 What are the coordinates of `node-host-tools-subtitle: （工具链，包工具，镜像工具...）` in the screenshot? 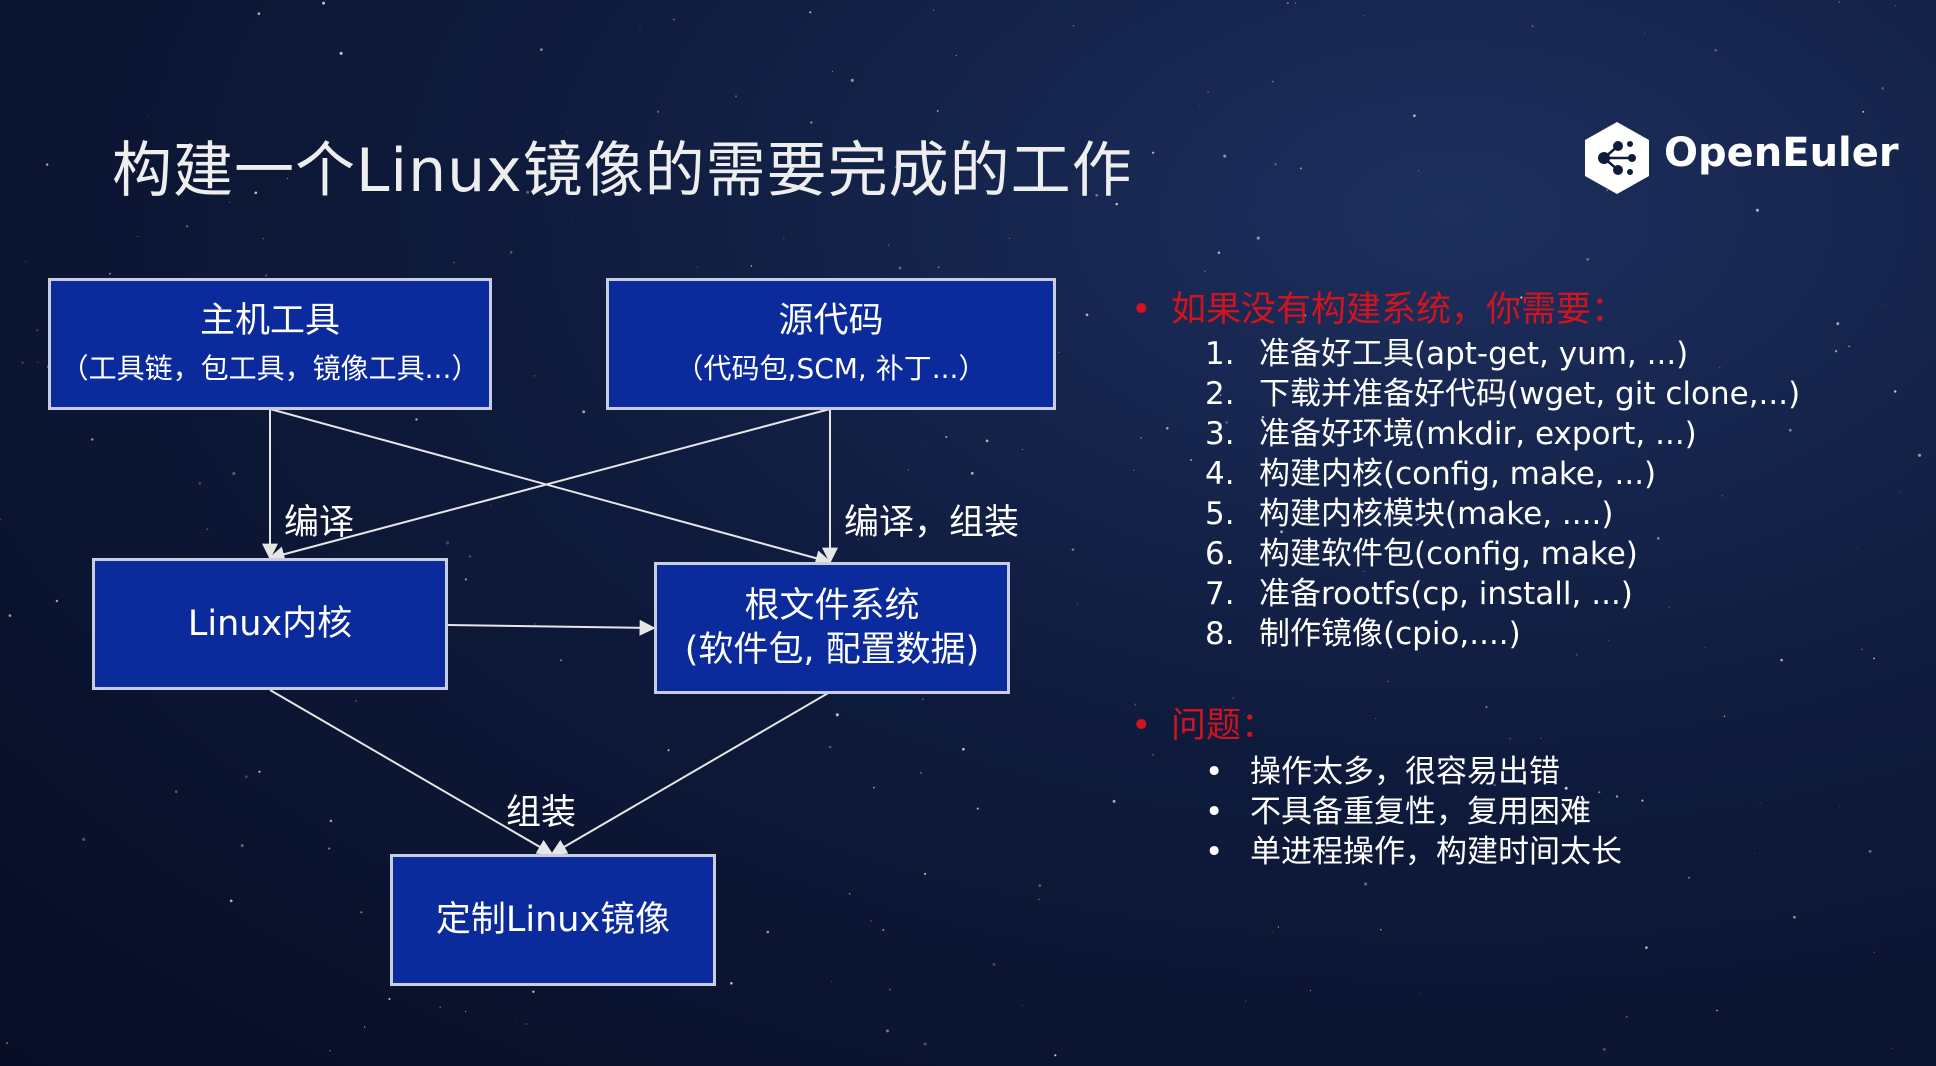 It's located at (270, 368).